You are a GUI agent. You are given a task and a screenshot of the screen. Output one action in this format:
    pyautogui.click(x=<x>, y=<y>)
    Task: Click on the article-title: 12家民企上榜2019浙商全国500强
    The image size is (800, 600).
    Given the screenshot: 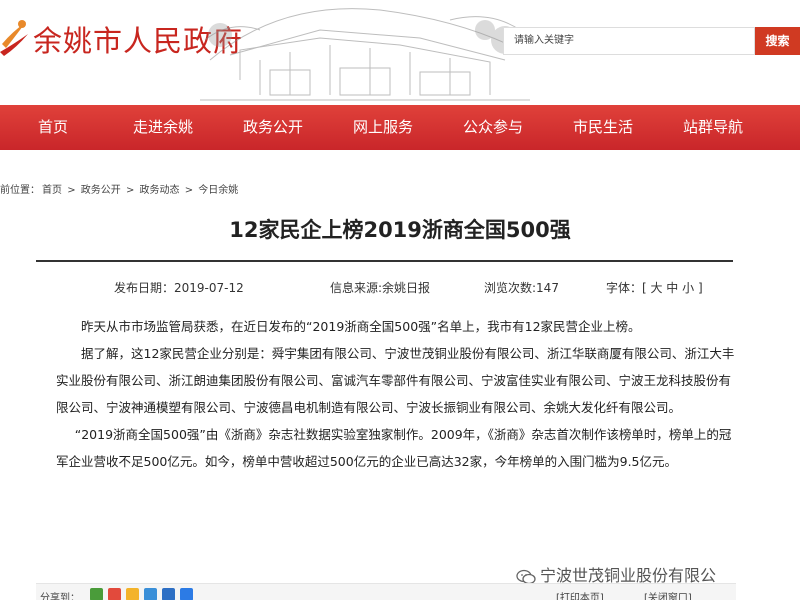 What is the action you would take?
    pyautogui.click(x=400, y=230)
    